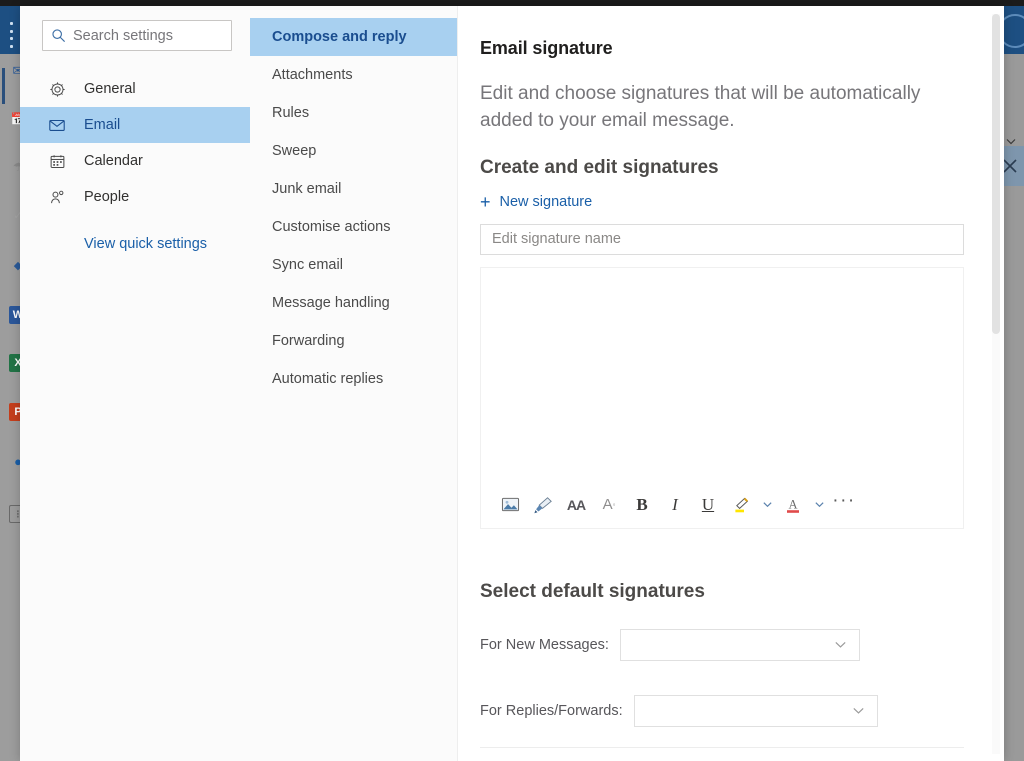 The image size is (1024, 761). I want to click on text-effects-icon: A ◦, so click(609, 505).